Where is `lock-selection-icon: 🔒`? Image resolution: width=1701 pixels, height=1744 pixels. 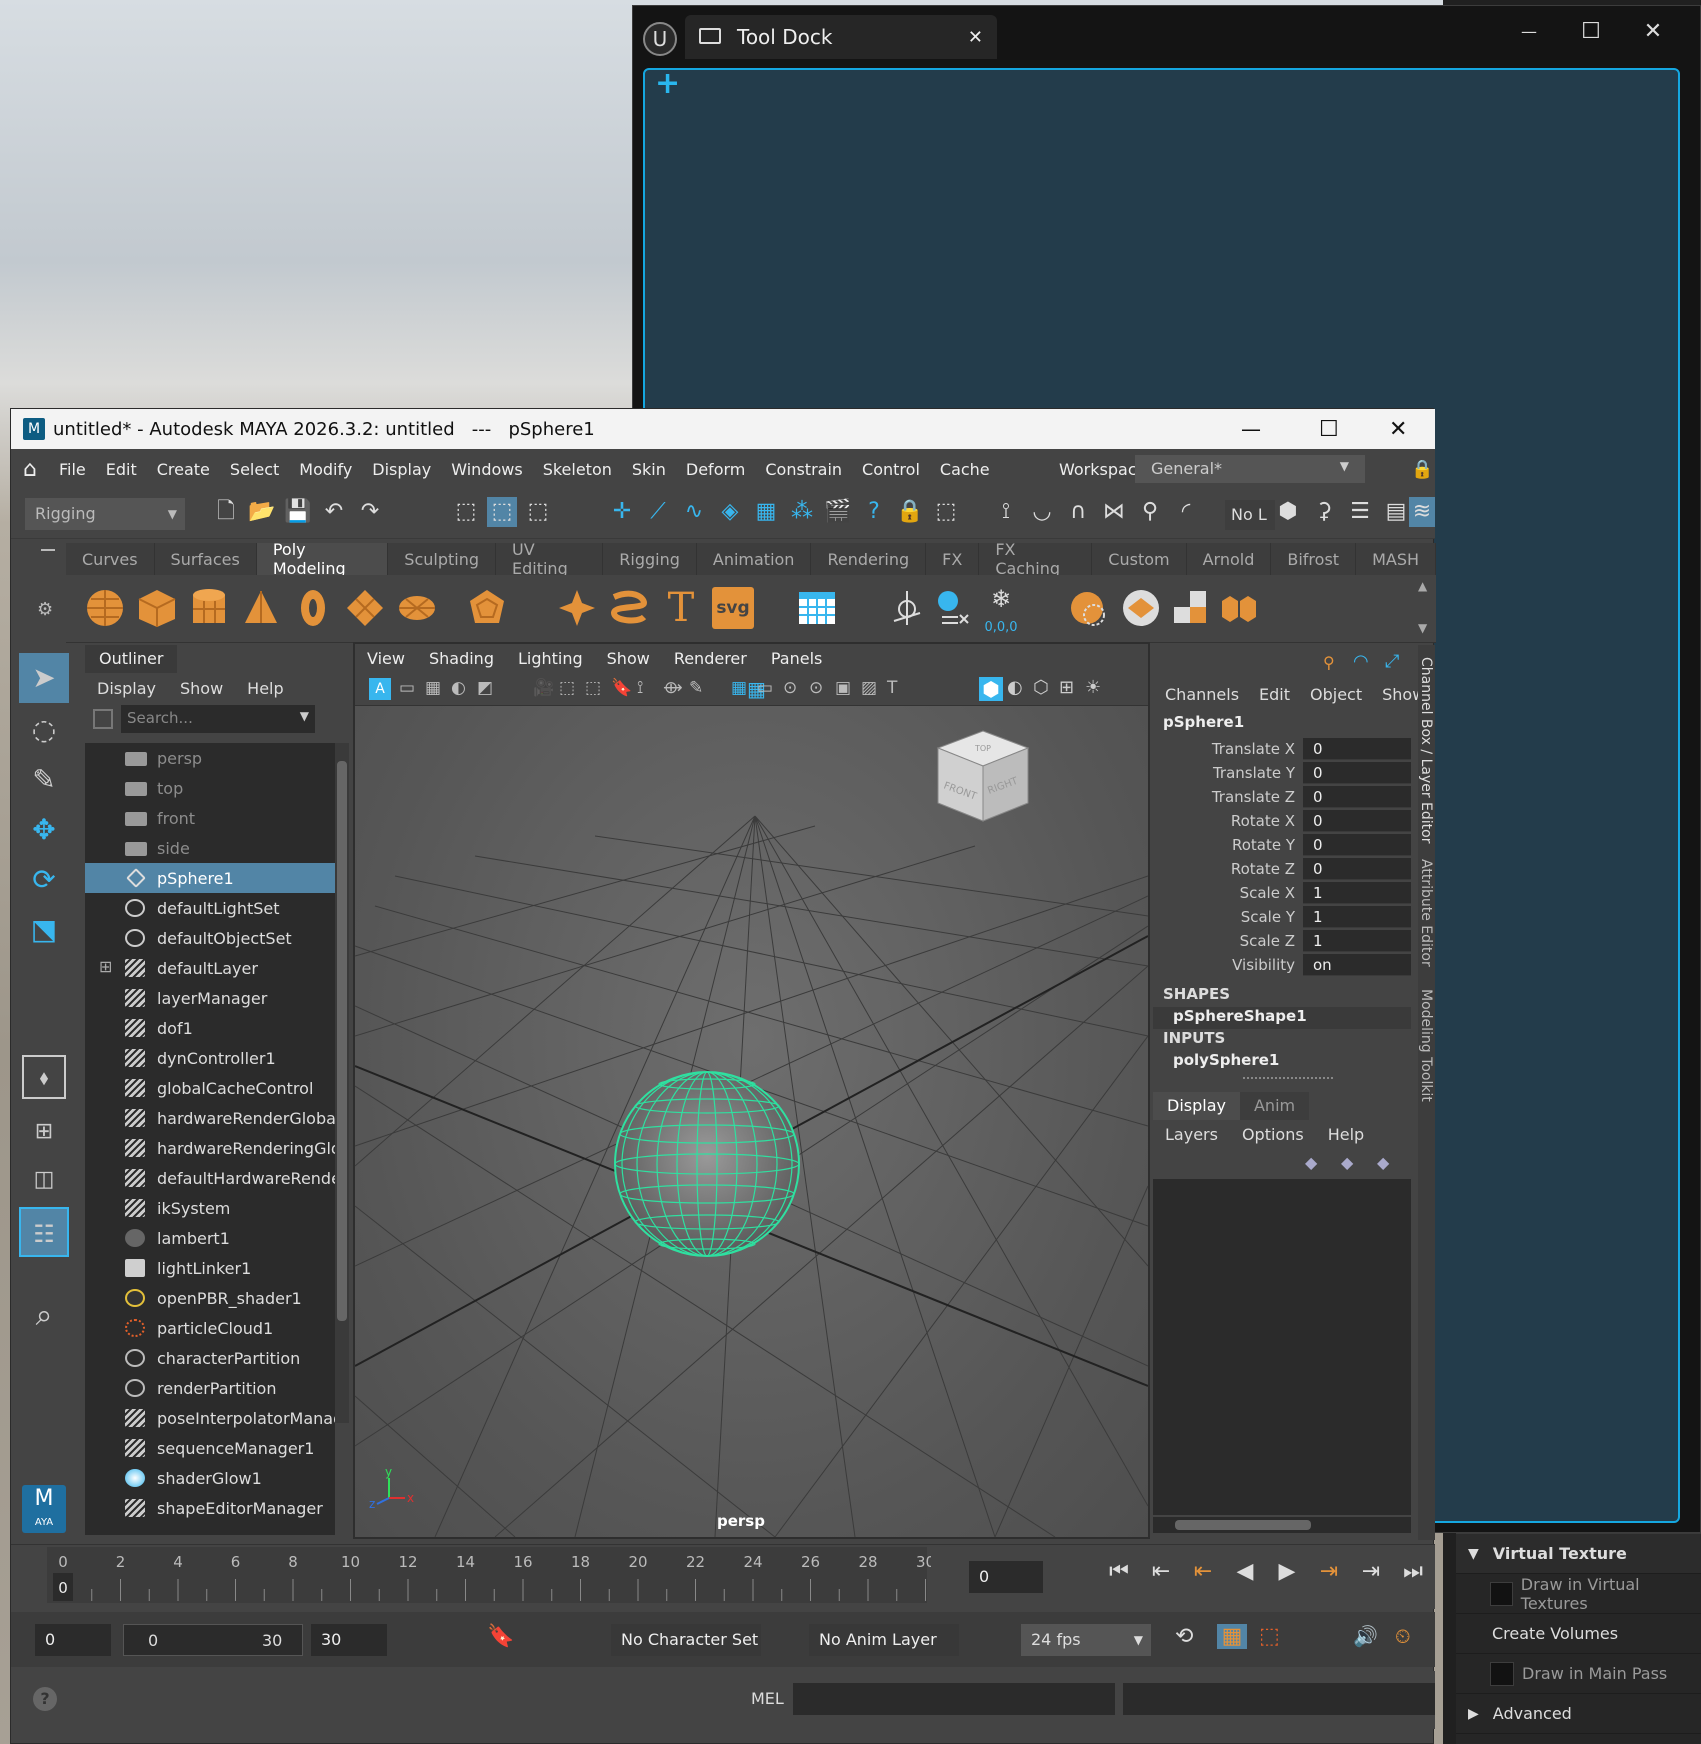 lock-selection-icon: 🔒 is located at coordinates (910, 512).